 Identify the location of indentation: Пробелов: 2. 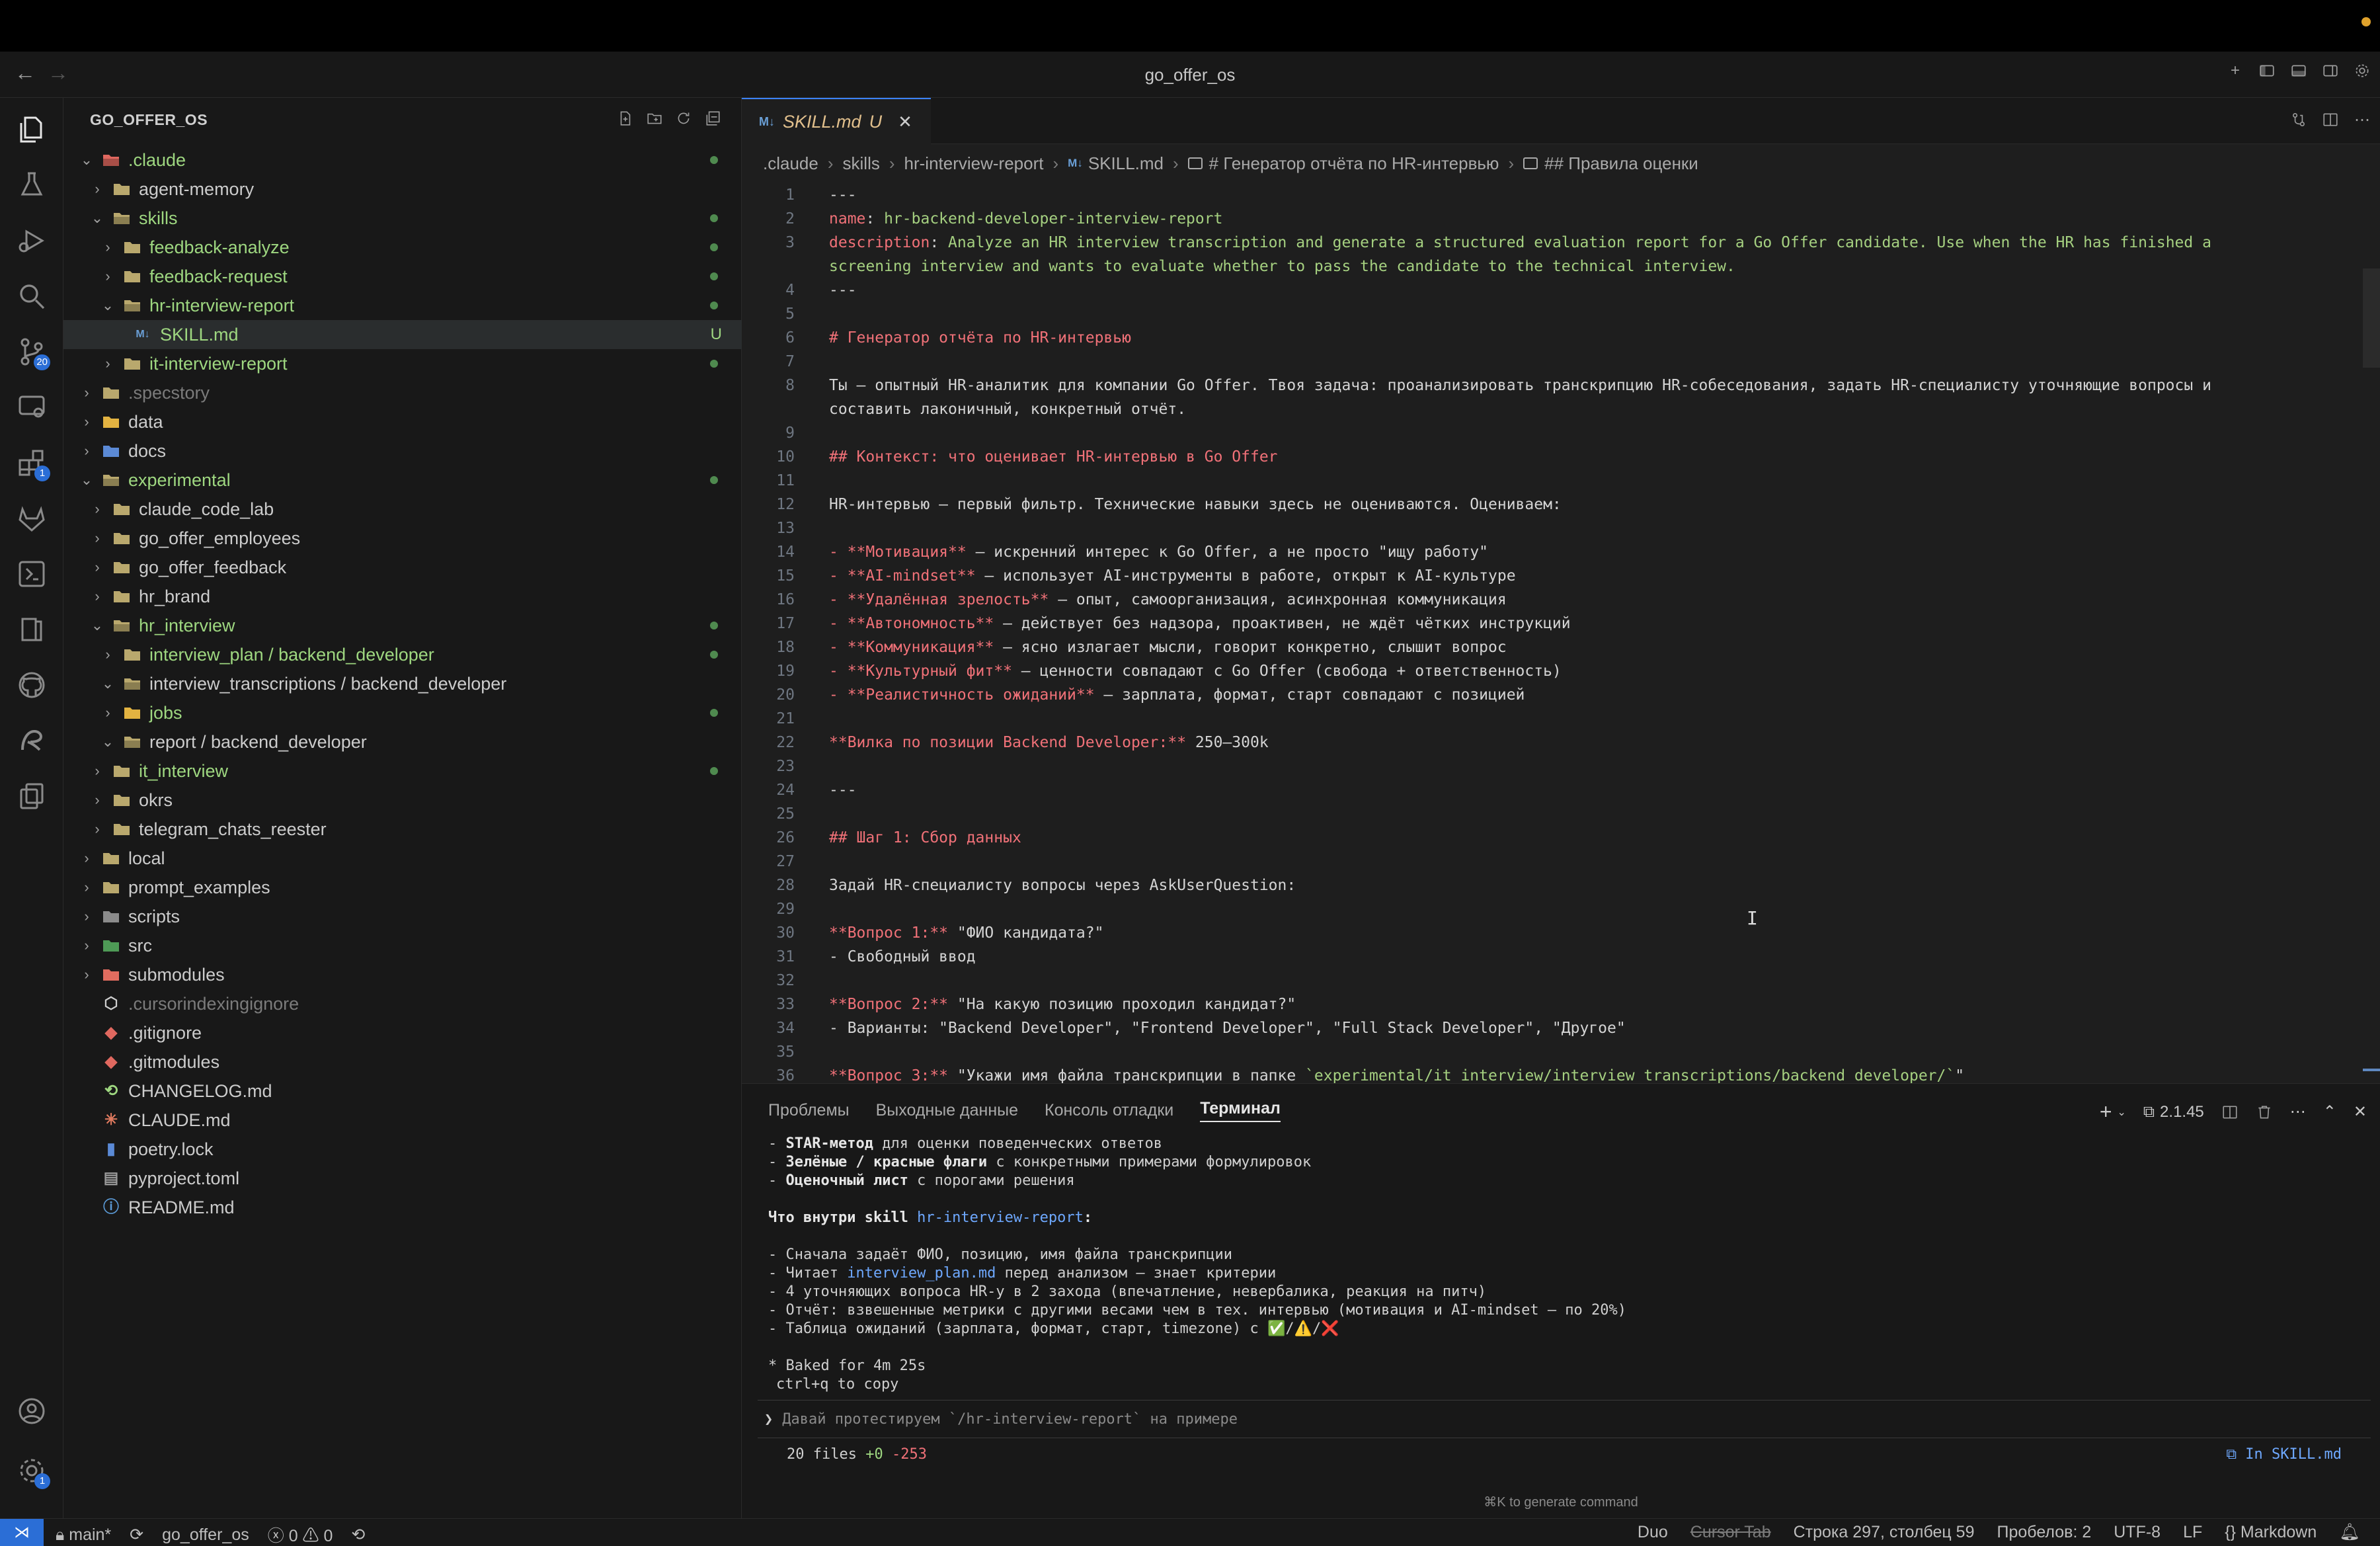
(2044, 1532).